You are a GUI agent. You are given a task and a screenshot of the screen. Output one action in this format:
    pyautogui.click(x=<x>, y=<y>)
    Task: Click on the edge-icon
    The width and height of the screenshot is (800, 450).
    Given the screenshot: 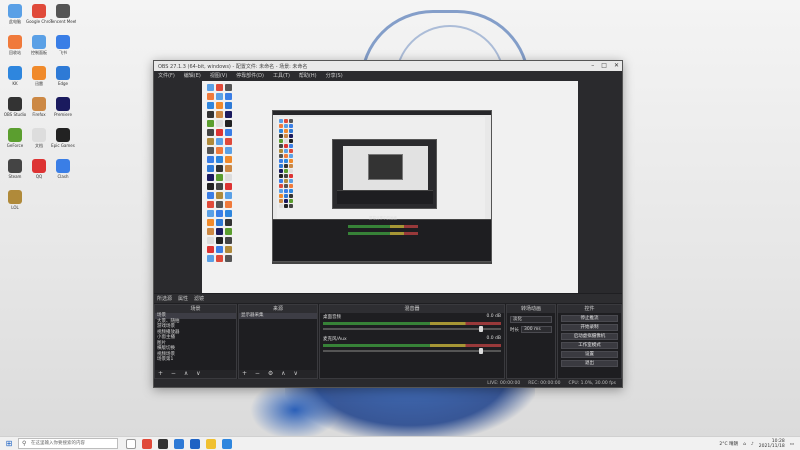 What is the action you would take?
    pyautogui.click(x=179, y=443)
    